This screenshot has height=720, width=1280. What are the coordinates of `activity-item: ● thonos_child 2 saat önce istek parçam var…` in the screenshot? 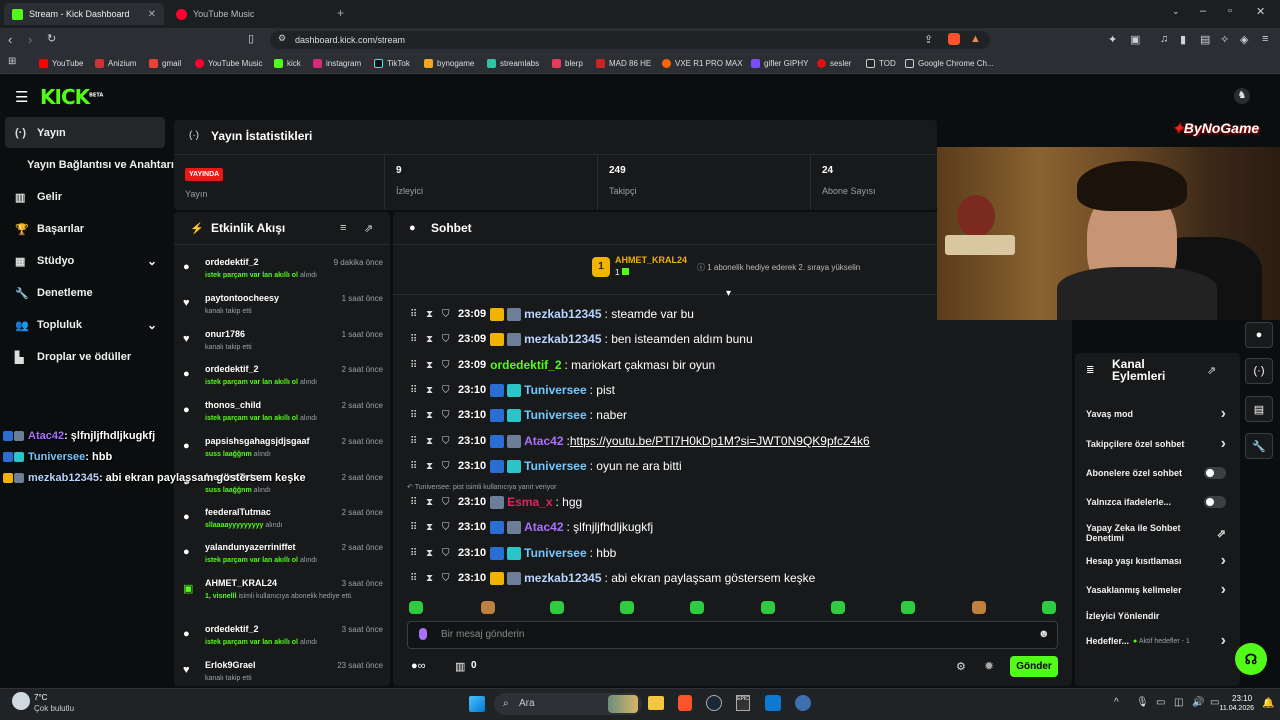 It's located at (283, 416).